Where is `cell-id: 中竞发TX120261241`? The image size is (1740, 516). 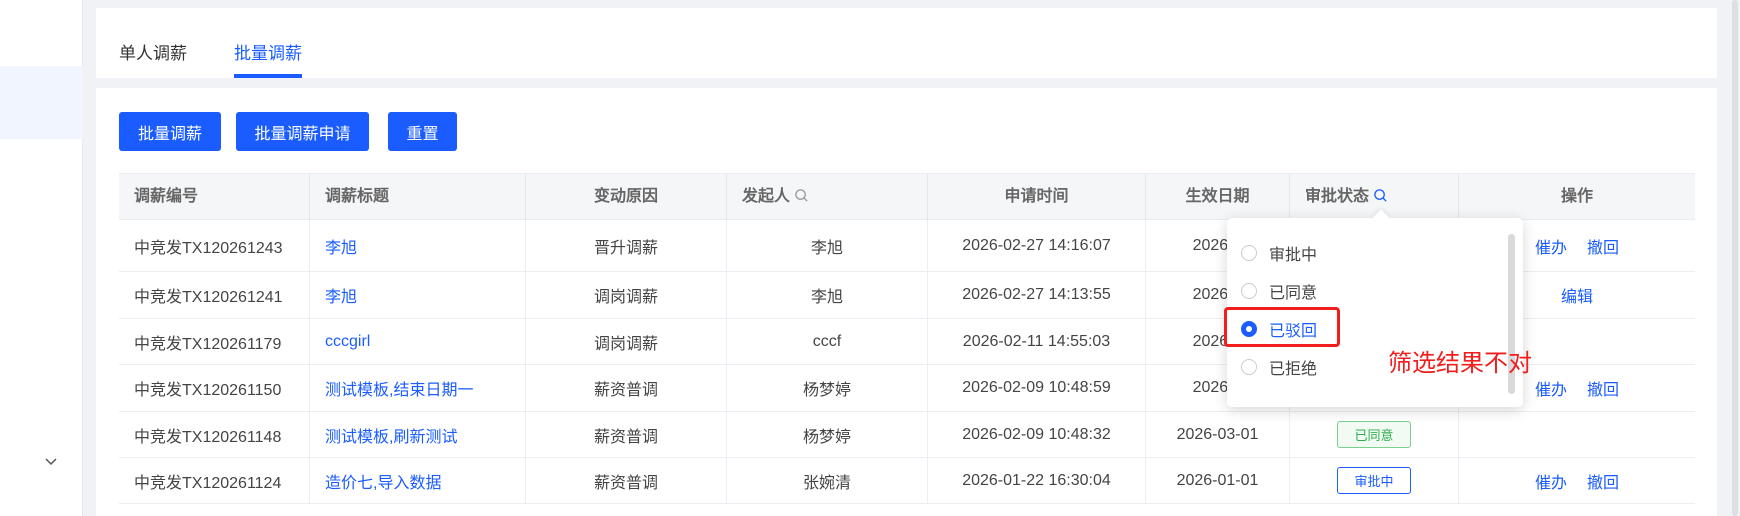 cell-id: 中竞发TX120261241 is located at coordinates (214, 295).